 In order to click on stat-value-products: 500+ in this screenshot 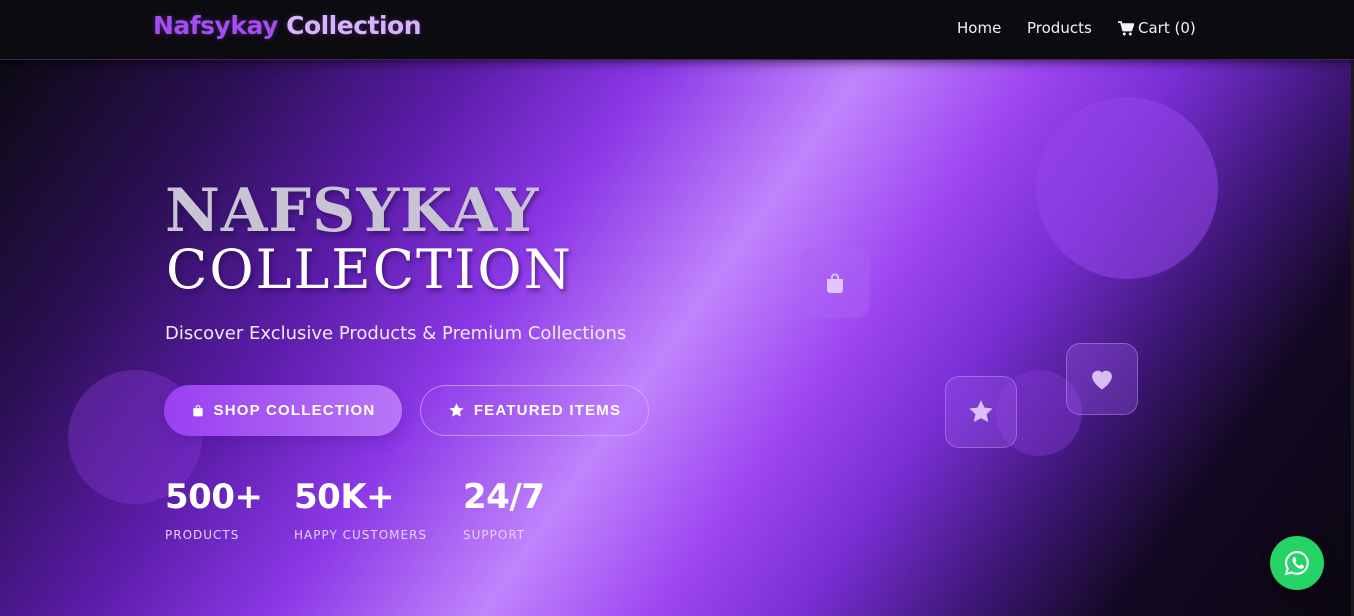, I will do `click(214, 497)`.